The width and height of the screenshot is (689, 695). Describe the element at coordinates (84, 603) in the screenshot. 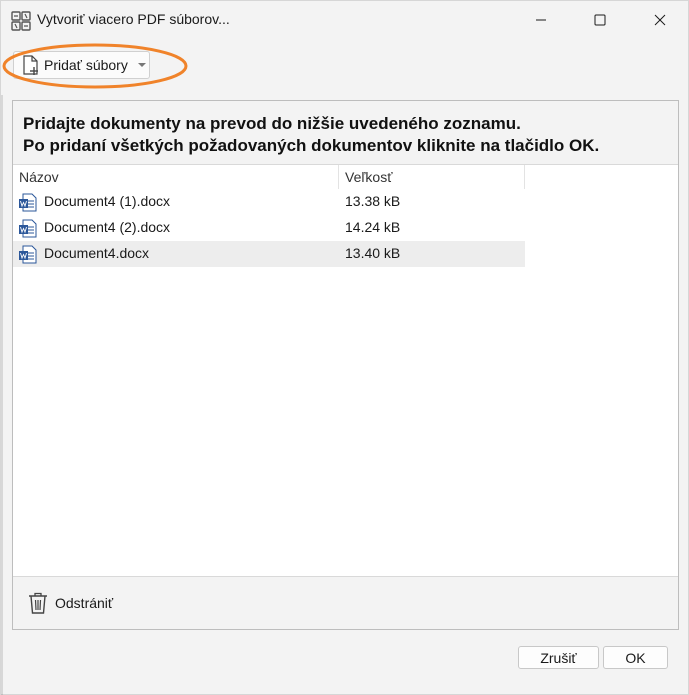

I see `remove-label: Odstrániť` at that location.